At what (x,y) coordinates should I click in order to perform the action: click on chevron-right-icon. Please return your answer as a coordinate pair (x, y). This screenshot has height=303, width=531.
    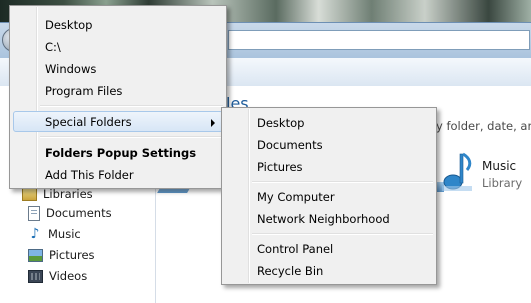
    Looking at the image, I should click on (213, 123).